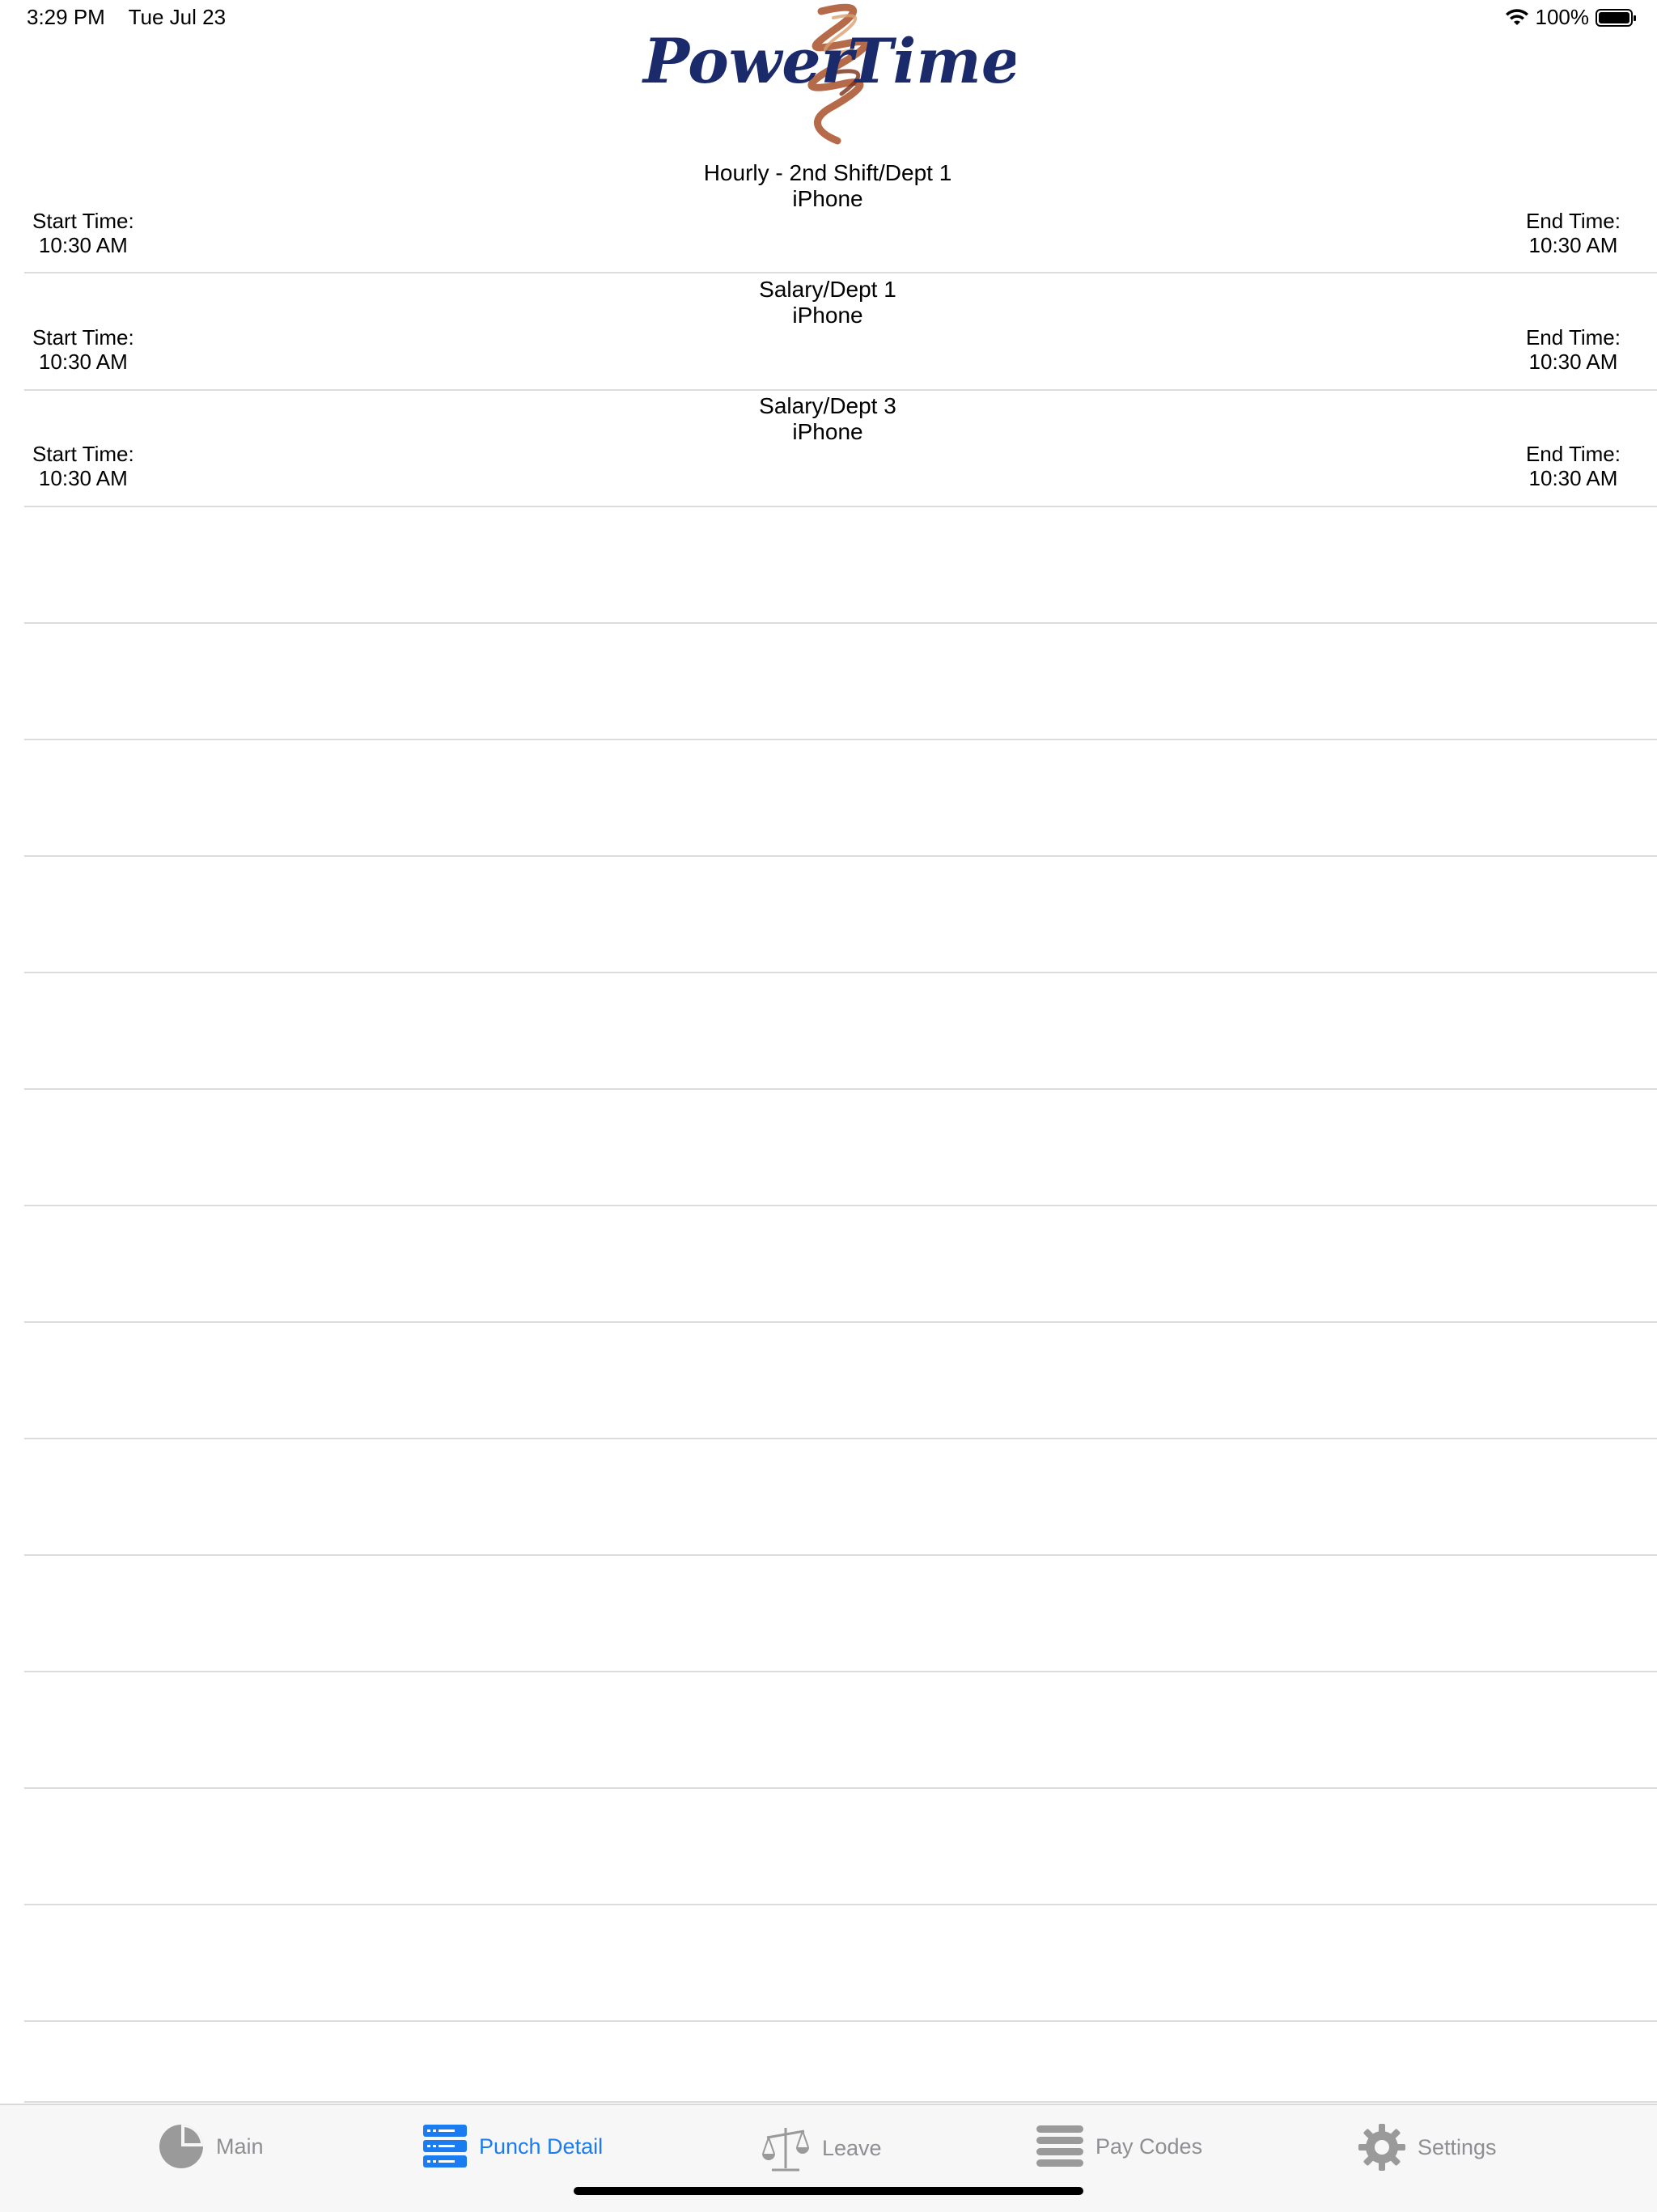 This screenshot has height=2212, width=1657. What do you see at coordinates (785, 2150) in the screenshot?
I see `scales-icon` at bounding box center [785, 2150].